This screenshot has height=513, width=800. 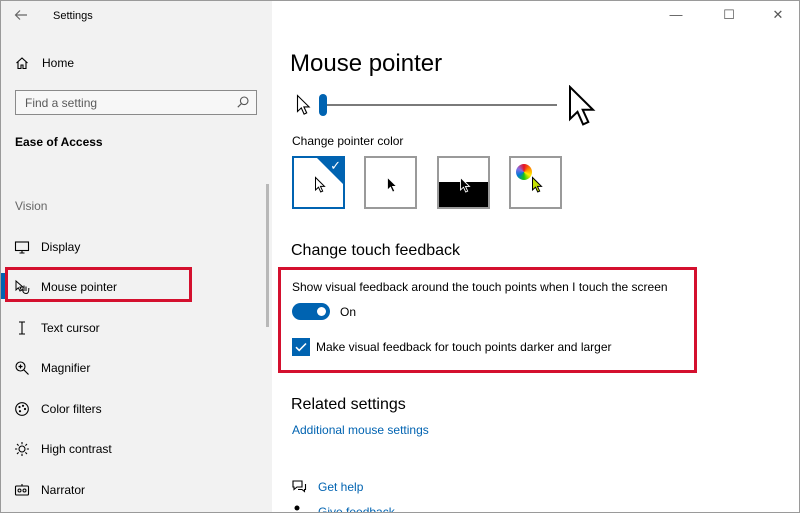 What do you see at coordinates (524, 172) in the screenshot?
I see `color-wheel-icon` at bounding box center [524, 172].